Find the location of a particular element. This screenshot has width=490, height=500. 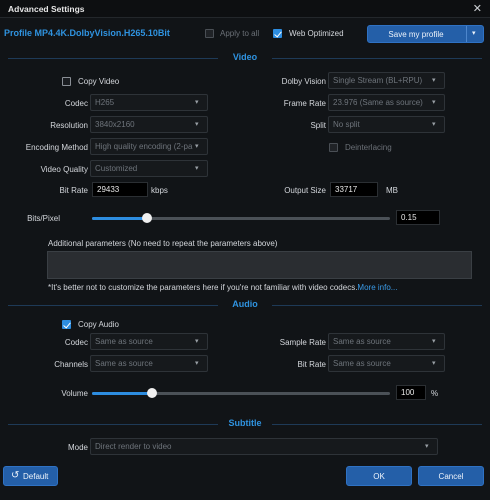

reset-icon: ↺ is located at coordinates (15, 475).